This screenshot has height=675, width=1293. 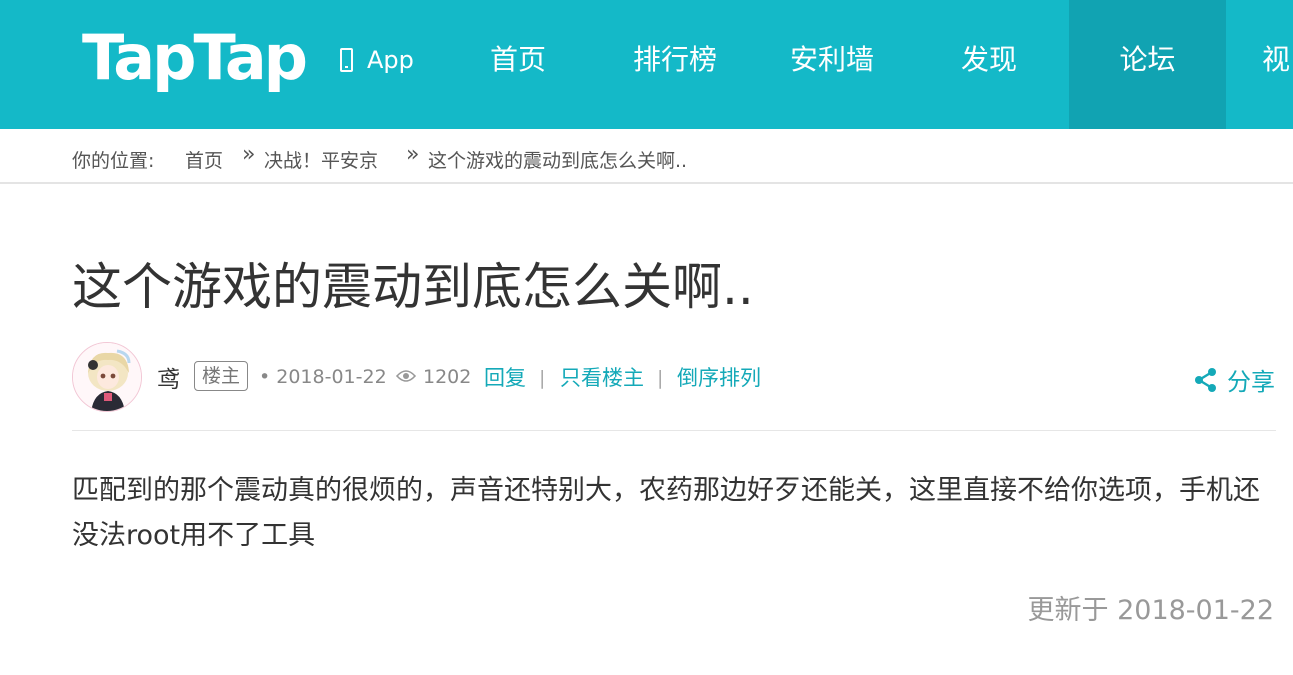 I want to click on share-button: 分享, so click(x=1234, y=379).